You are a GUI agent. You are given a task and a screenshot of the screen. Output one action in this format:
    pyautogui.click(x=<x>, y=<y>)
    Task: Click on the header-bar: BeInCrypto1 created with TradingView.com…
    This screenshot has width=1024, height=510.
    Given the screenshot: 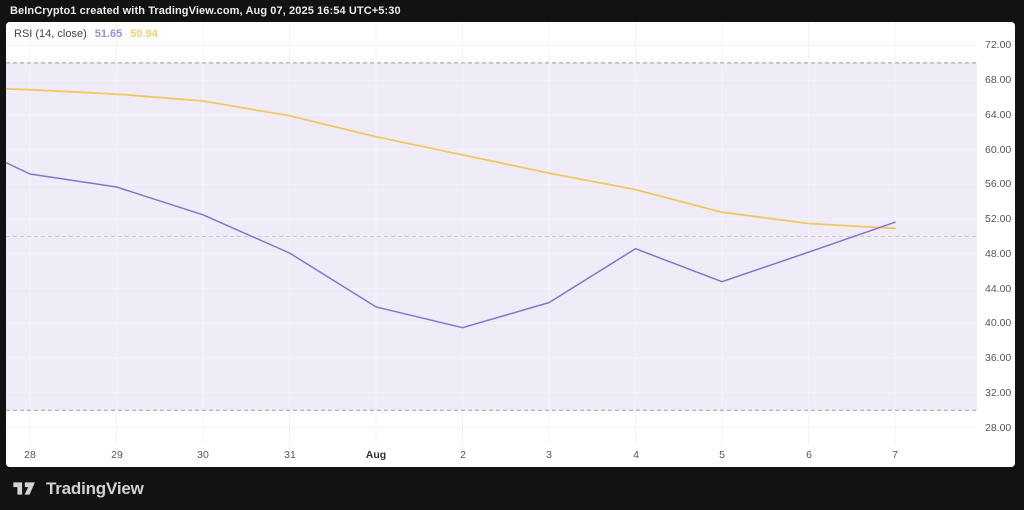 What is the action you would take?
    pyautogui.click(x=512, y=11)
    